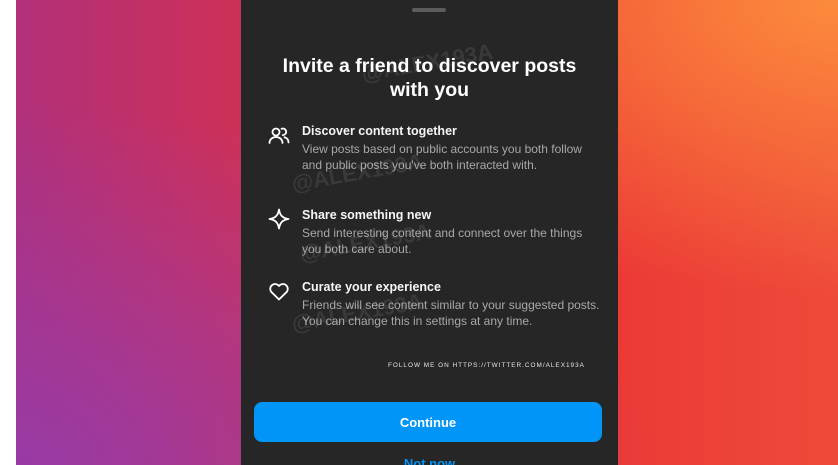  Describe the element at coordinates (429, 90) in the screenshot. I see `sheet-title-line-2: with you` at that location.